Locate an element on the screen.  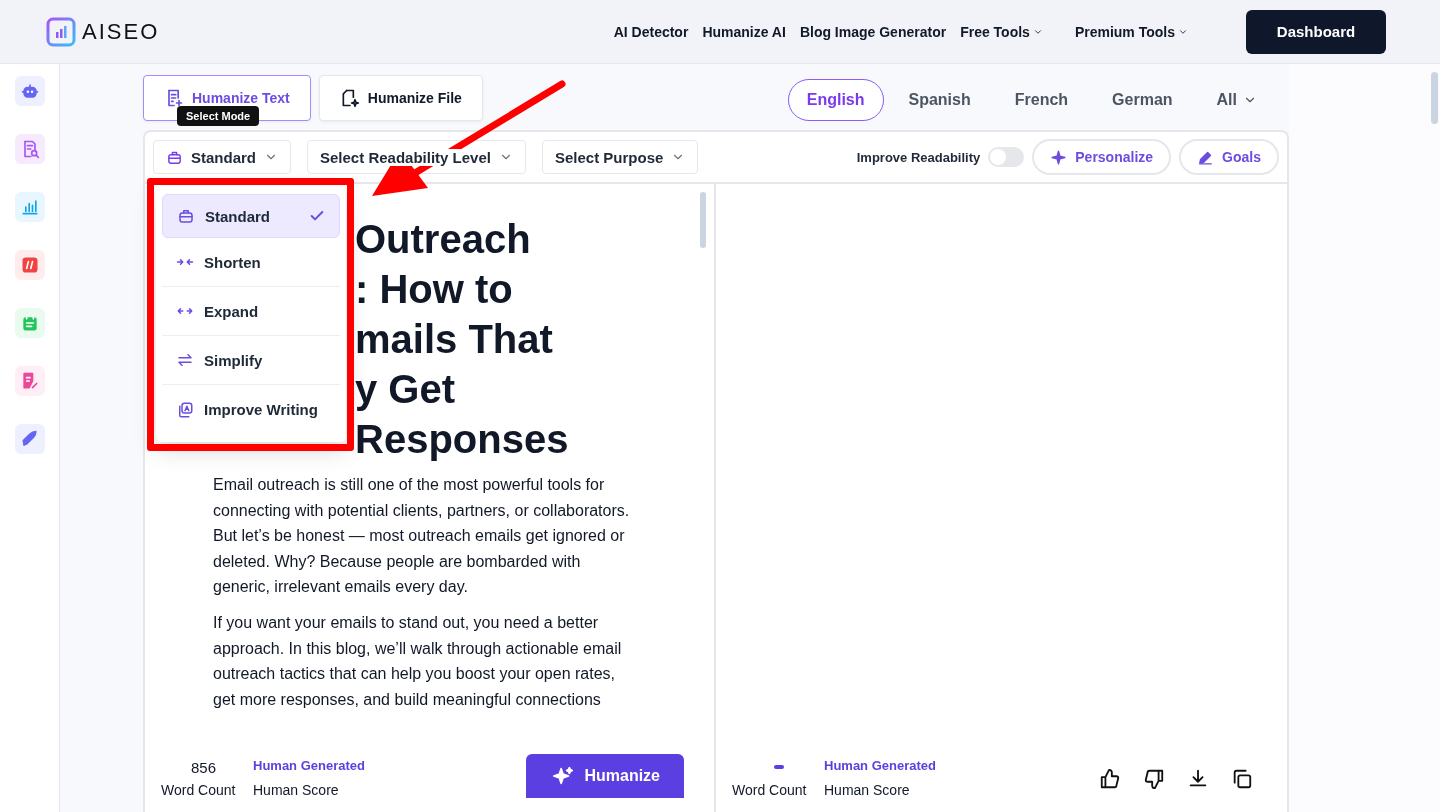
heading-text: y Get is located at coordinates (405, 389).